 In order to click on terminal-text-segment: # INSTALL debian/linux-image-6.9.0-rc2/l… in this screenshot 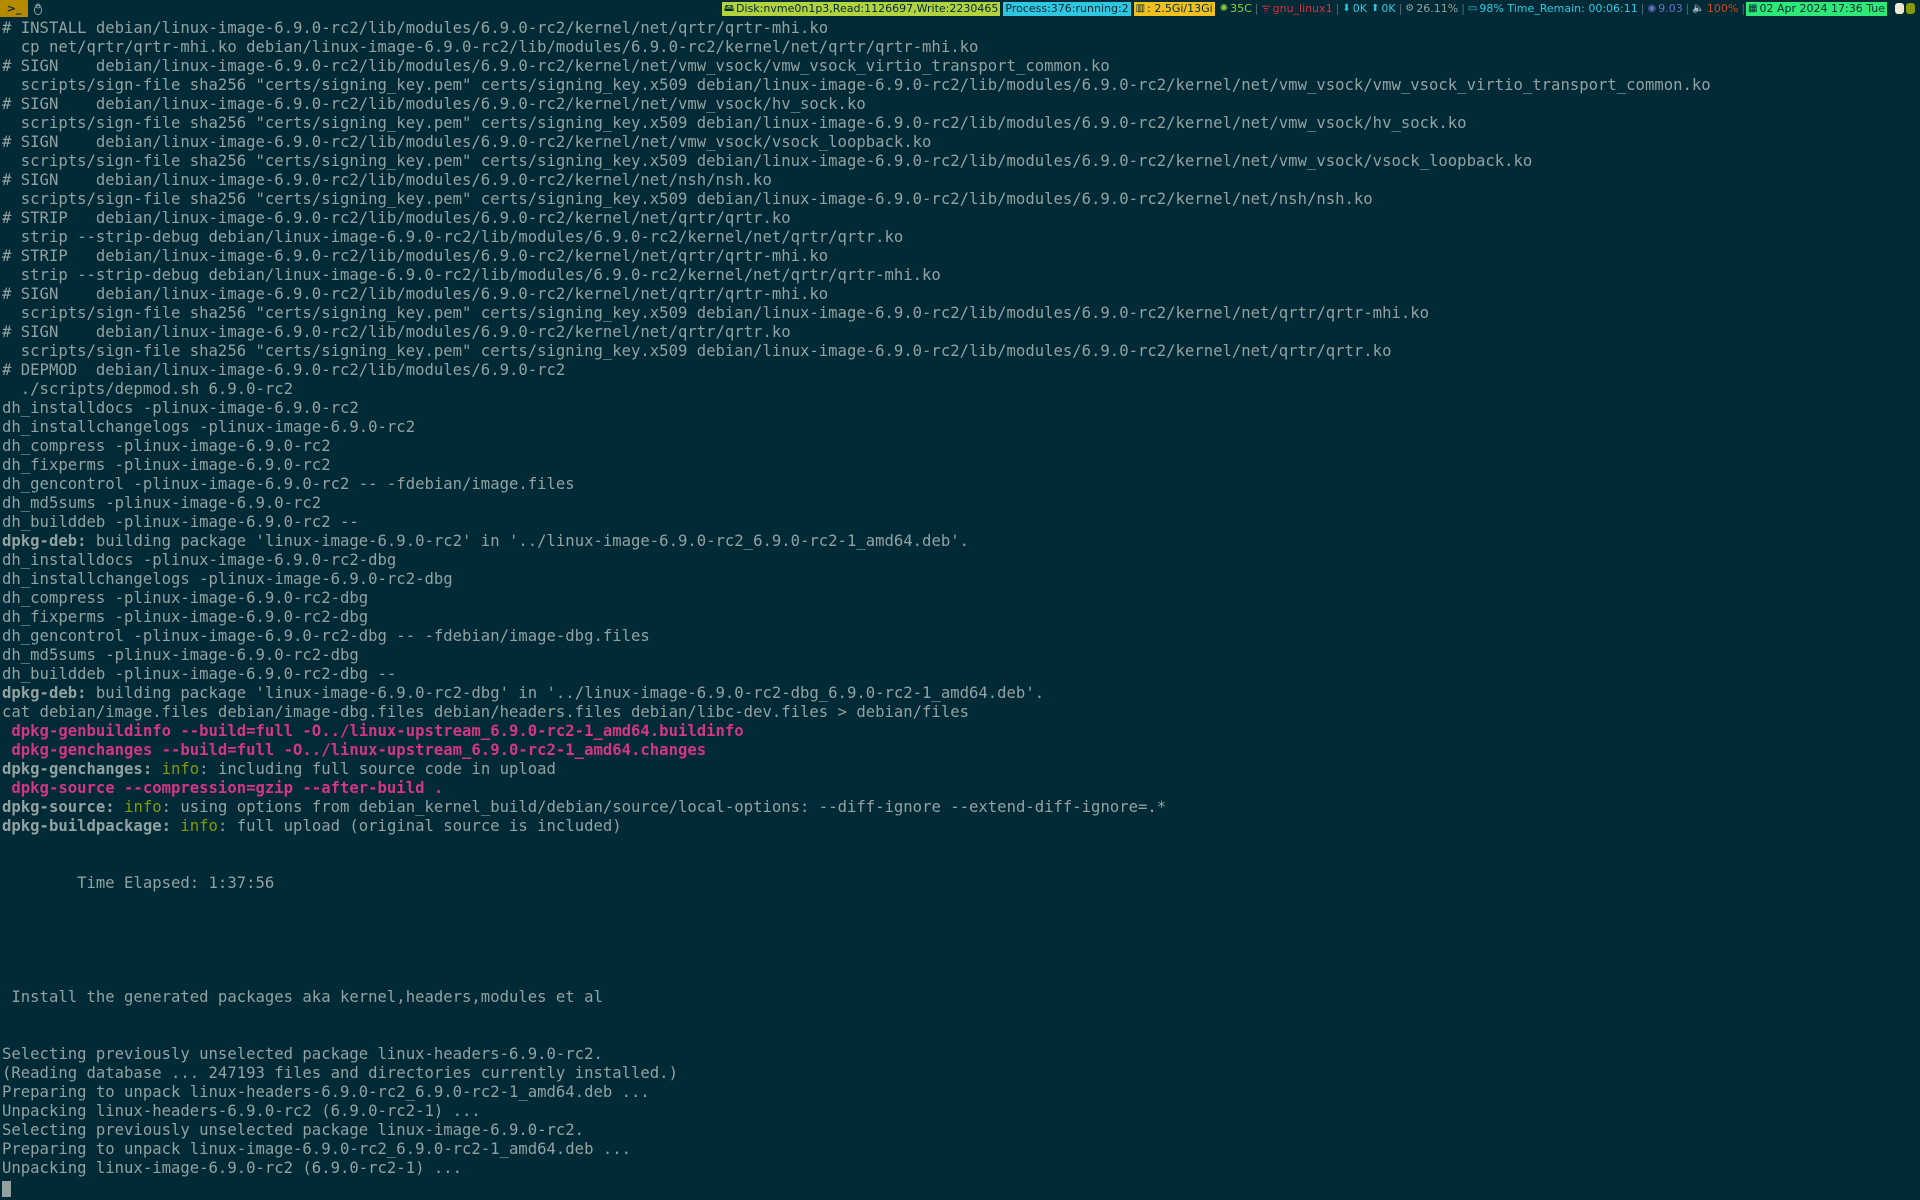, I will do `click(415, 28)`.